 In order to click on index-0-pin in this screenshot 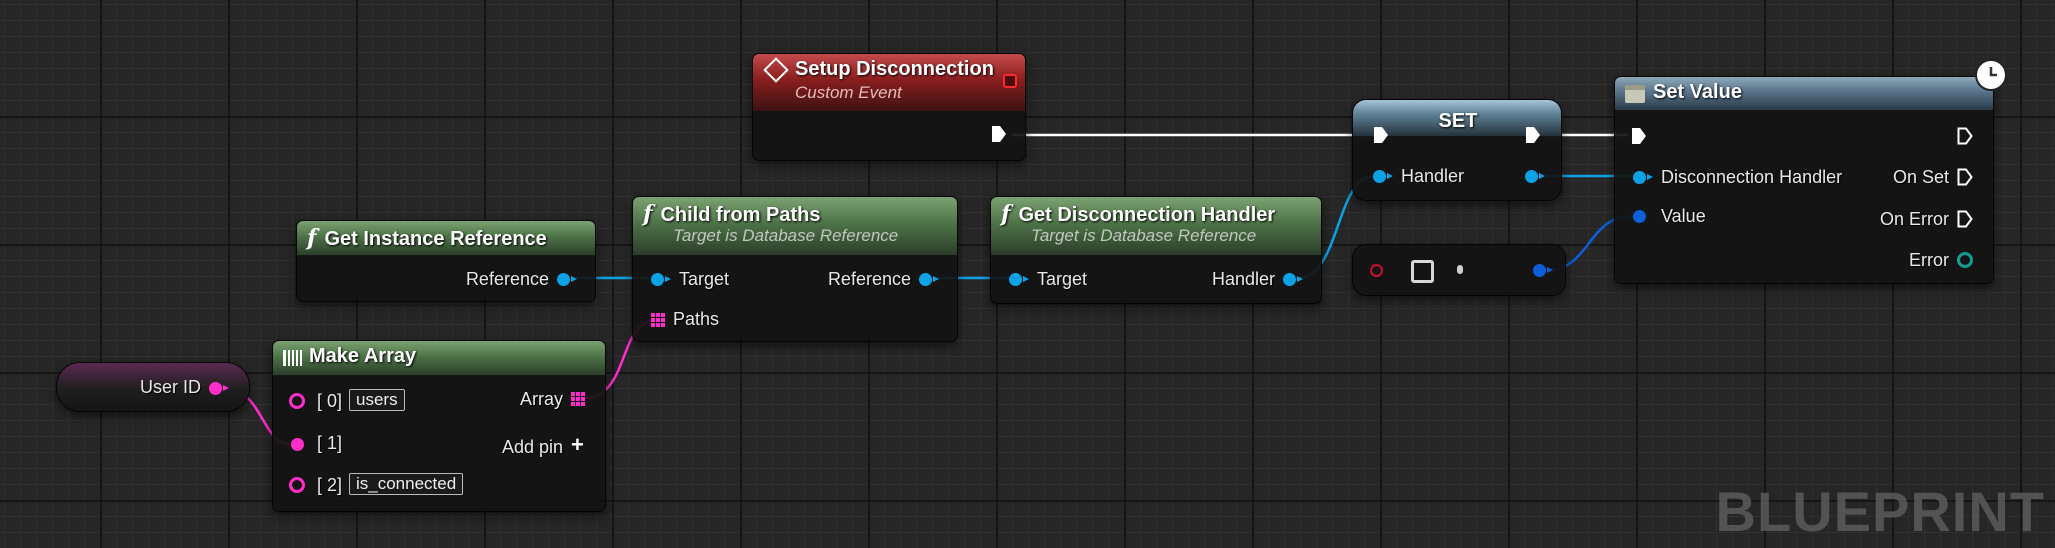, I will do `click(297, 401)`.